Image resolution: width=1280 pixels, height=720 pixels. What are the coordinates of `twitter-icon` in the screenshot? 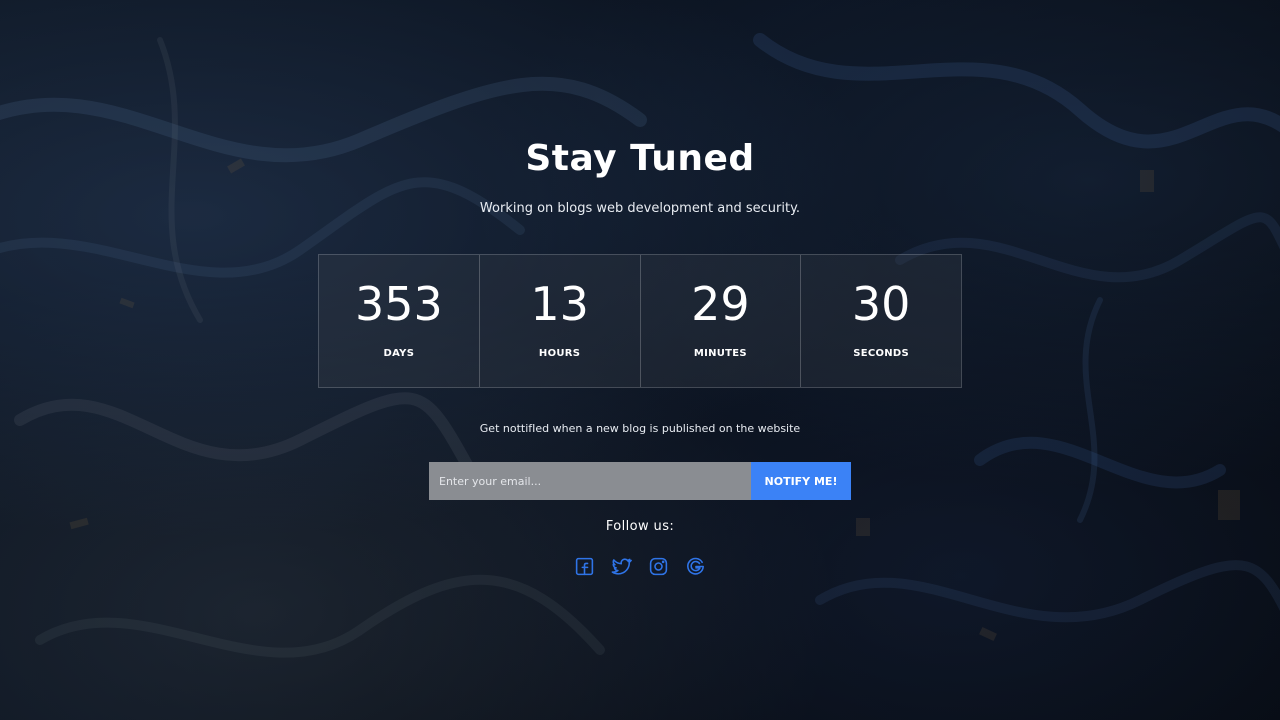 It's located at (621, 566).